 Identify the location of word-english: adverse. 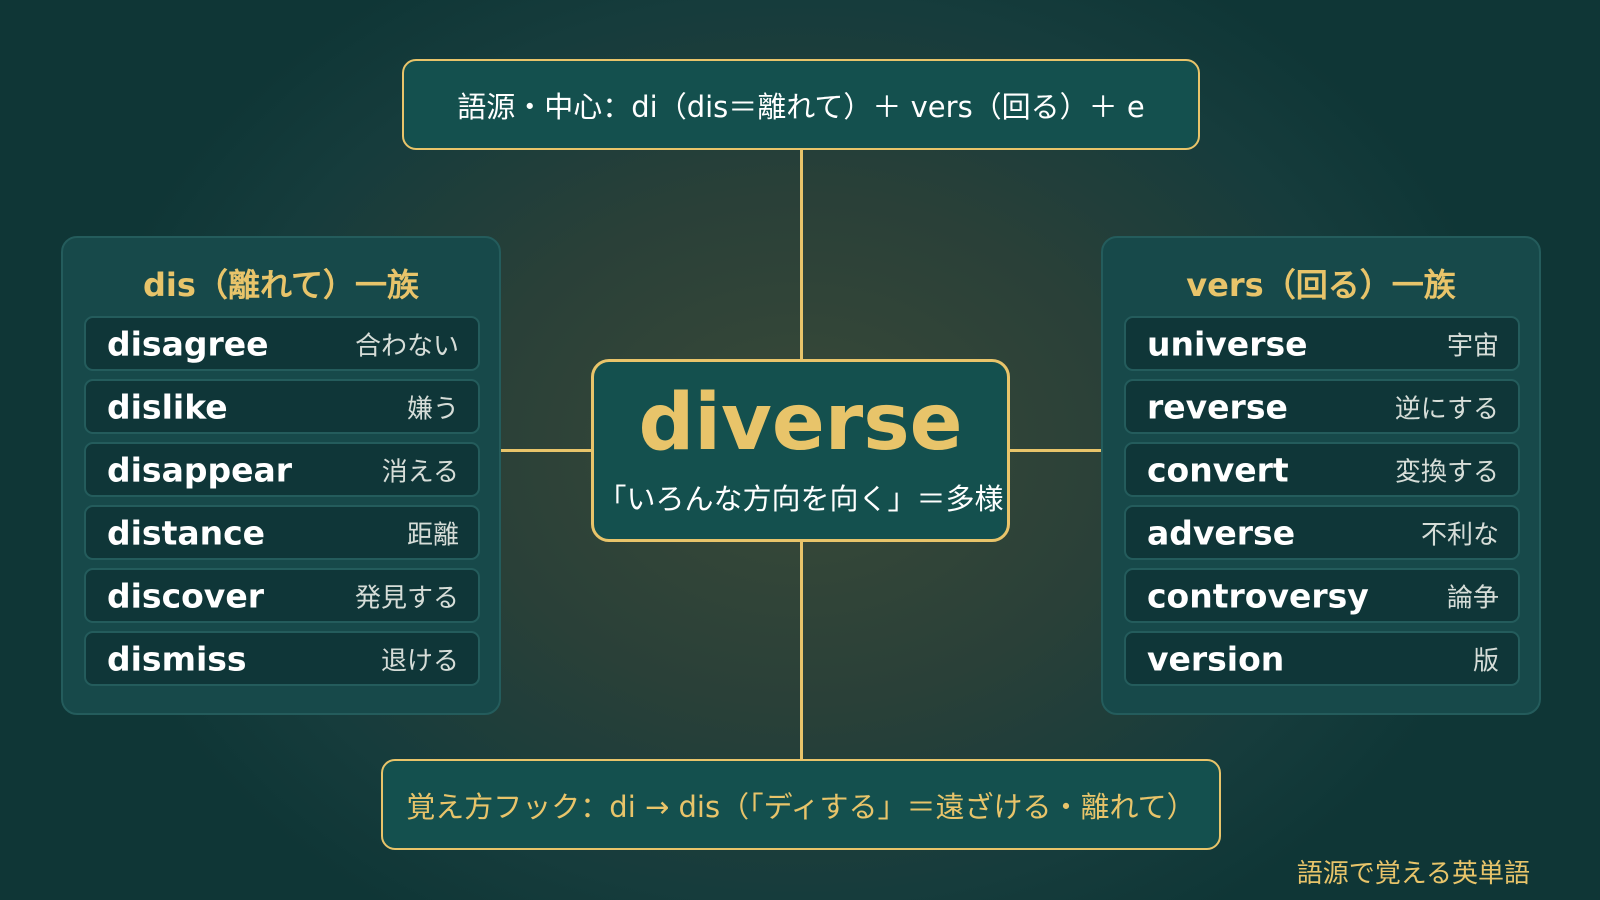
(1221, 532).